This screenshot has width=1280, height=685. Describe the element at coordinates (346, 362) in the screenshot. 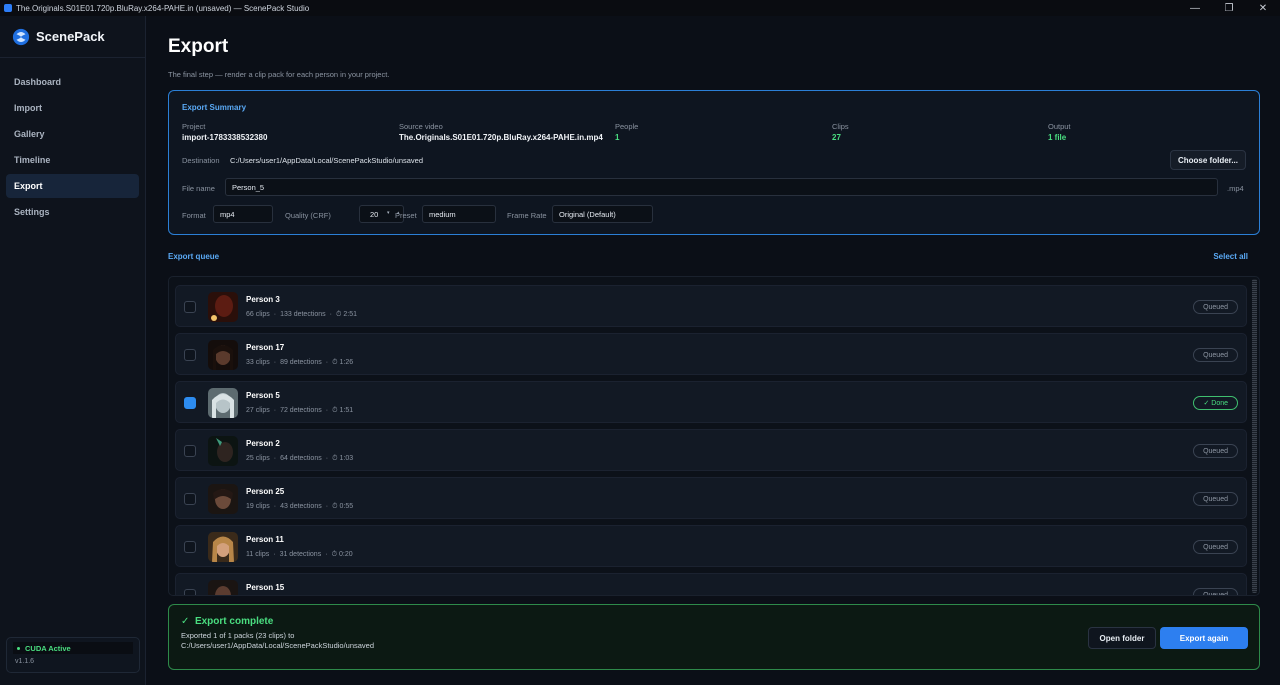

I see `duration: 1:26` at that location.